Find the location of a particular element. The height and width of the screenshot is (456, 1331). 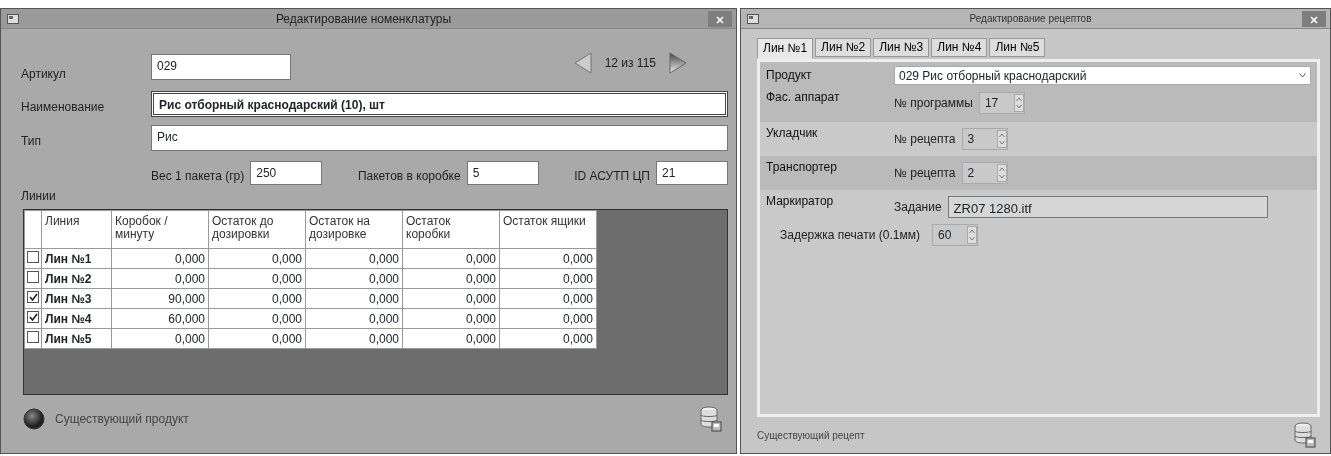

number-spinner: 3 is located at coordinates (984, 139).